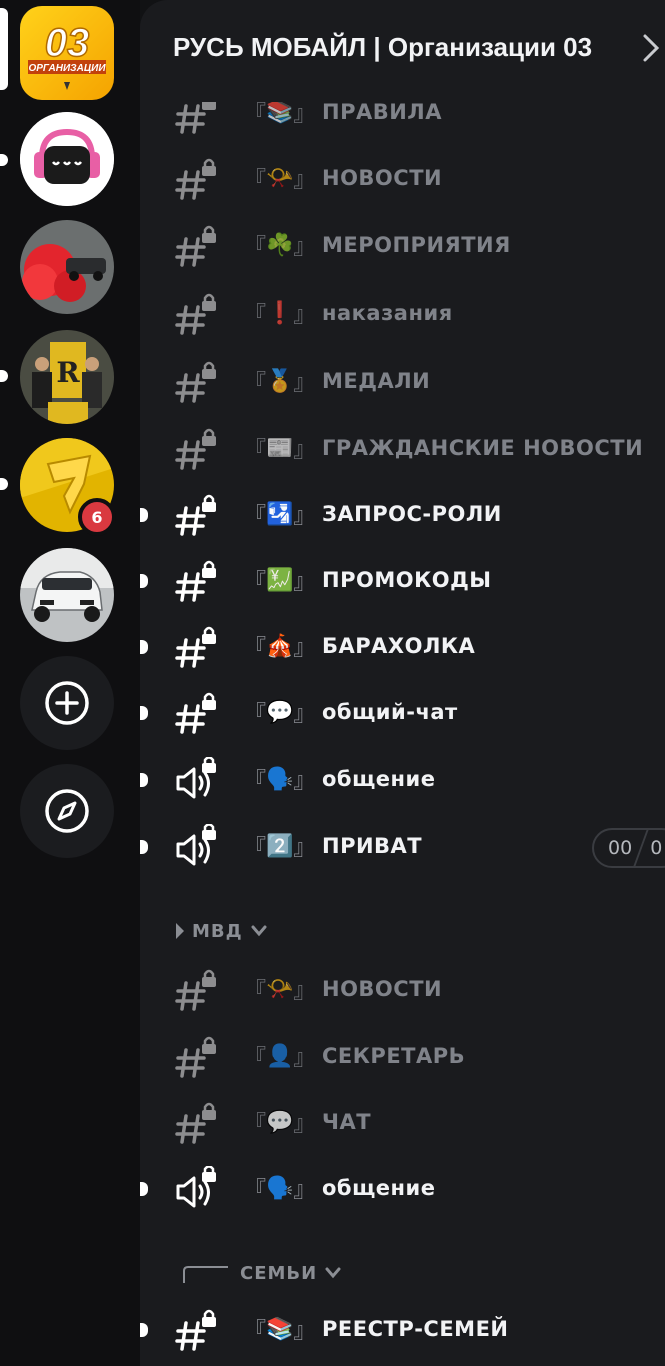 This screenshot has width=665, height=1366. Describe the element at coordinates (402, 51) in the screenshot. I see `server-header: РУСЬ МОБАЙЛ | Организации 03` at that location.